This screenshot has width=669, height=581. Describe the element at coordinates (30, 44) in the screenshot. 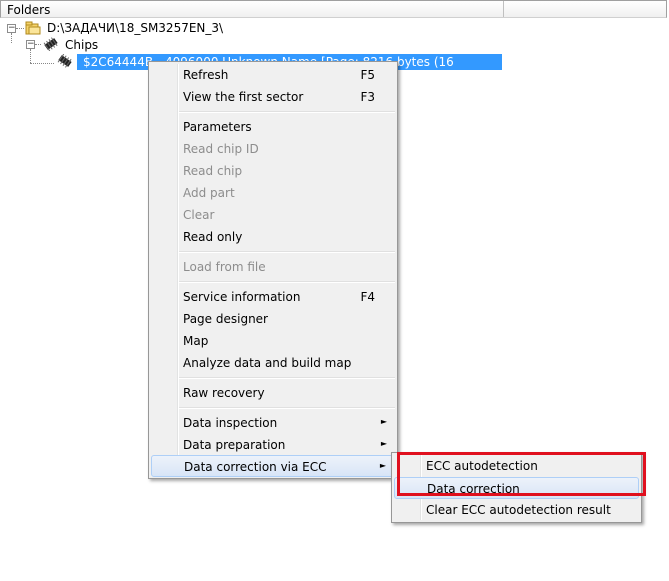

I see `collapse-chips-toggle: −` at that location.